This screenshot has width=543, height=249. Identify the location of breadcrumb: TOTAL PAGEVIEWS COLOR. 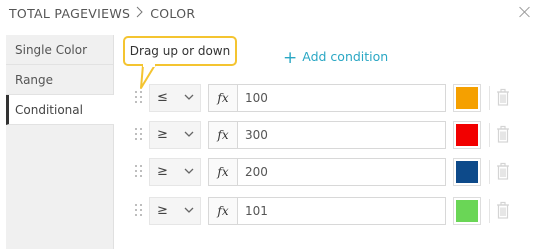
(102, 13).